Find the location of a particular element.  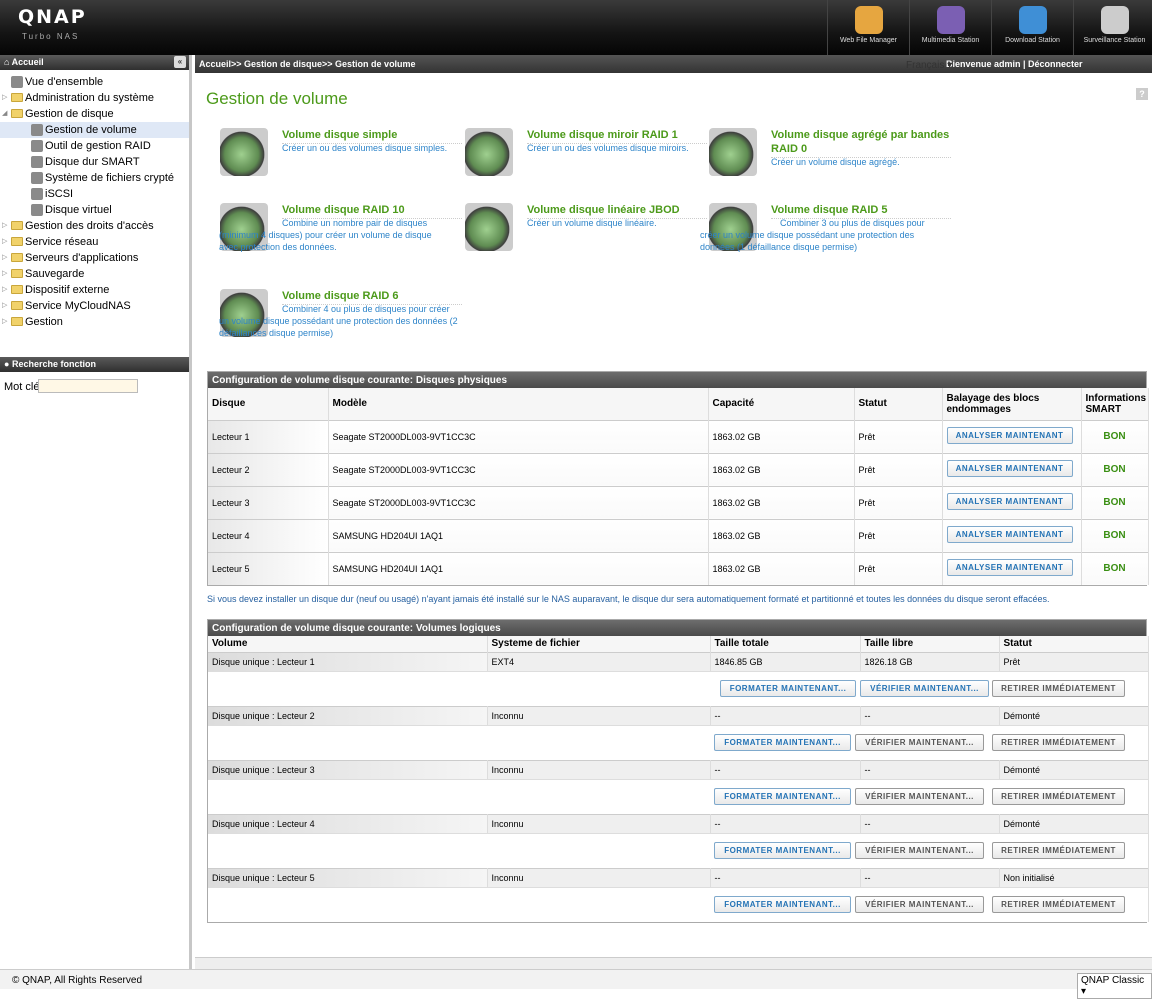

column-header-systeme-de-fichier: Systeme de fichier is located at coordinates (599, 644).